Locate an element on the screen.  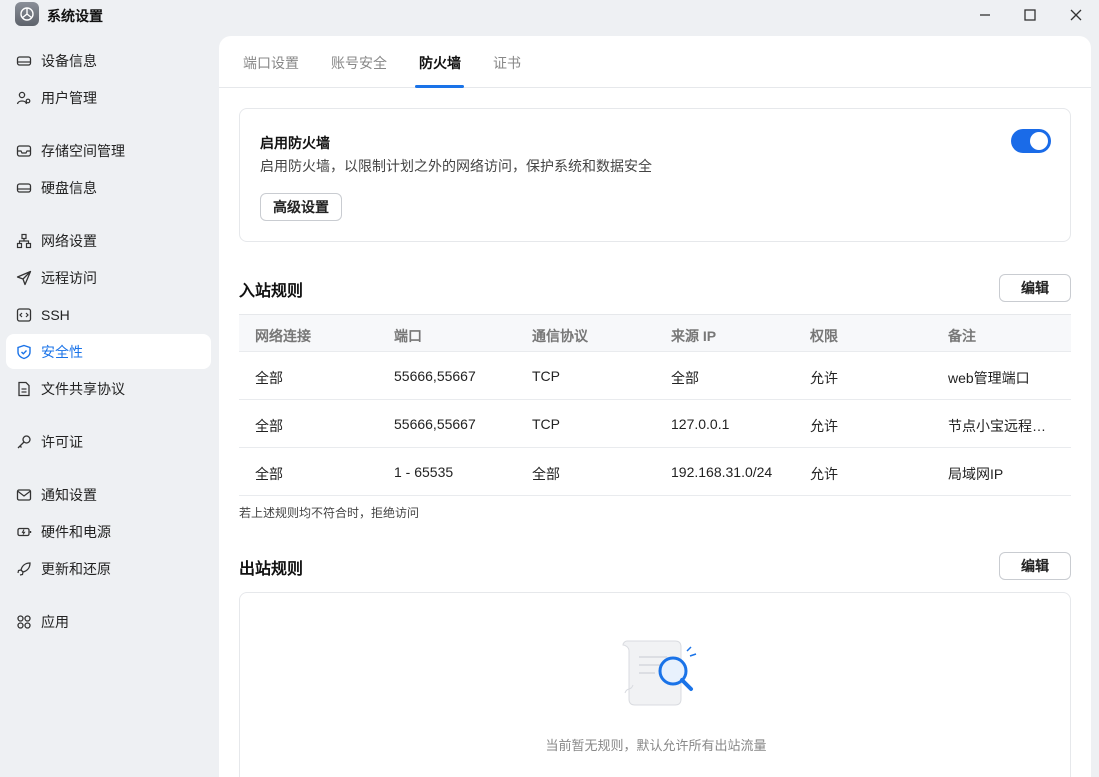
tab-firewall: 防火墙 is located at coordinates (440, 63).